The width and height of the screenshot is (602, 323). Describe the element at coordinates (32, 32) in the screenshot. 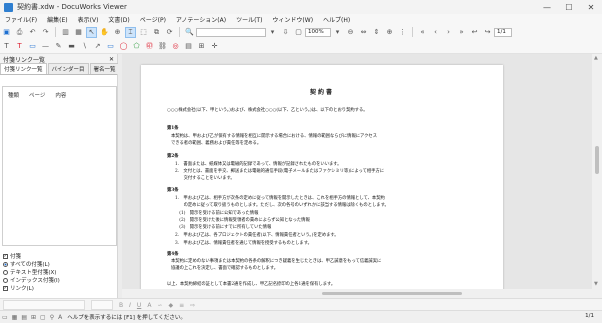

I see `undo-icon: ↶` at that location.